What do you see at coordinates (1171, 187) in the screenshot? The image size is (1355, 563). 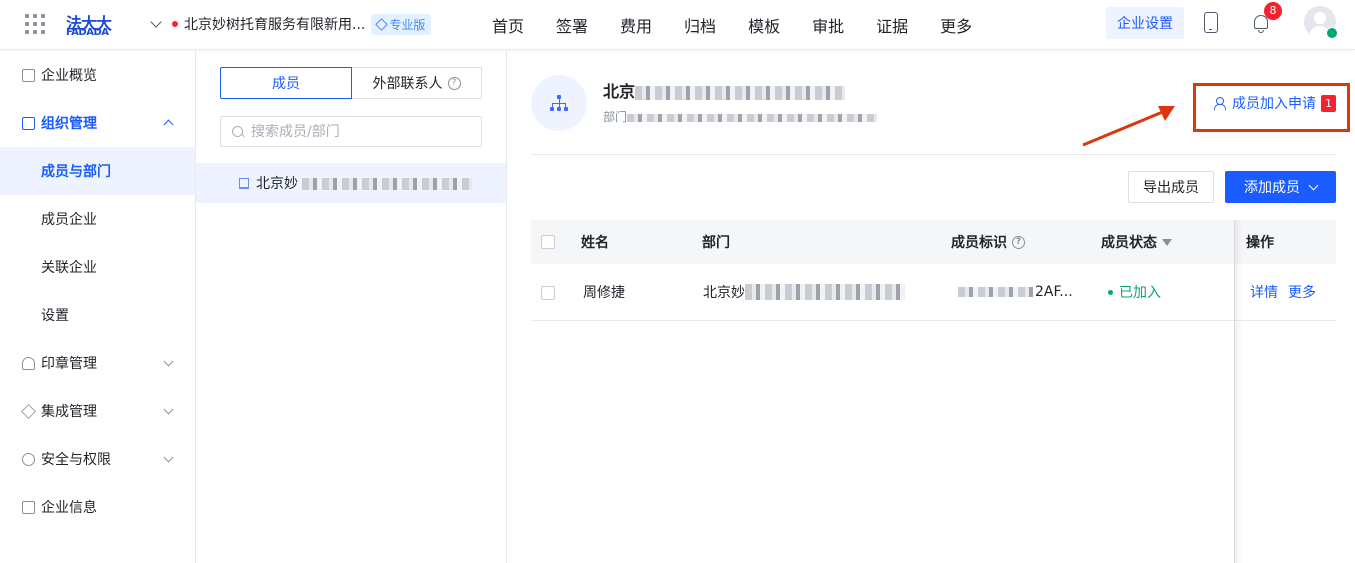 I see `export-members-button: 导出成员` at bounding box center [1171, 187].